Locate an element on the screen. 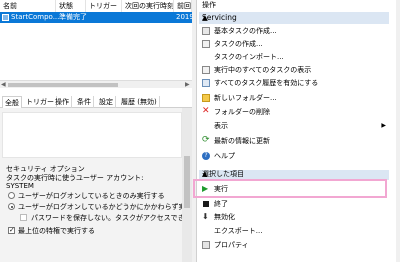 This screenshot has height=262, width=400. radio-logged-on-label: ユーザーがログオンしているときのみ実行する is located at coordinates (91, 196).